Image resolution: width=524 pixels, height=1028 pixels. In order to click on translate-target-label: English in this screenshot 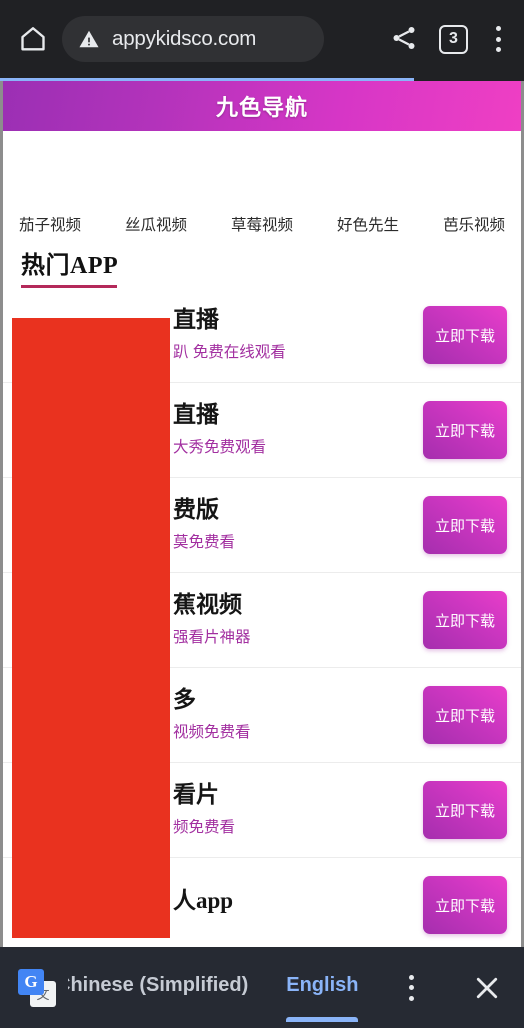, I will do `click(322, 985)`.